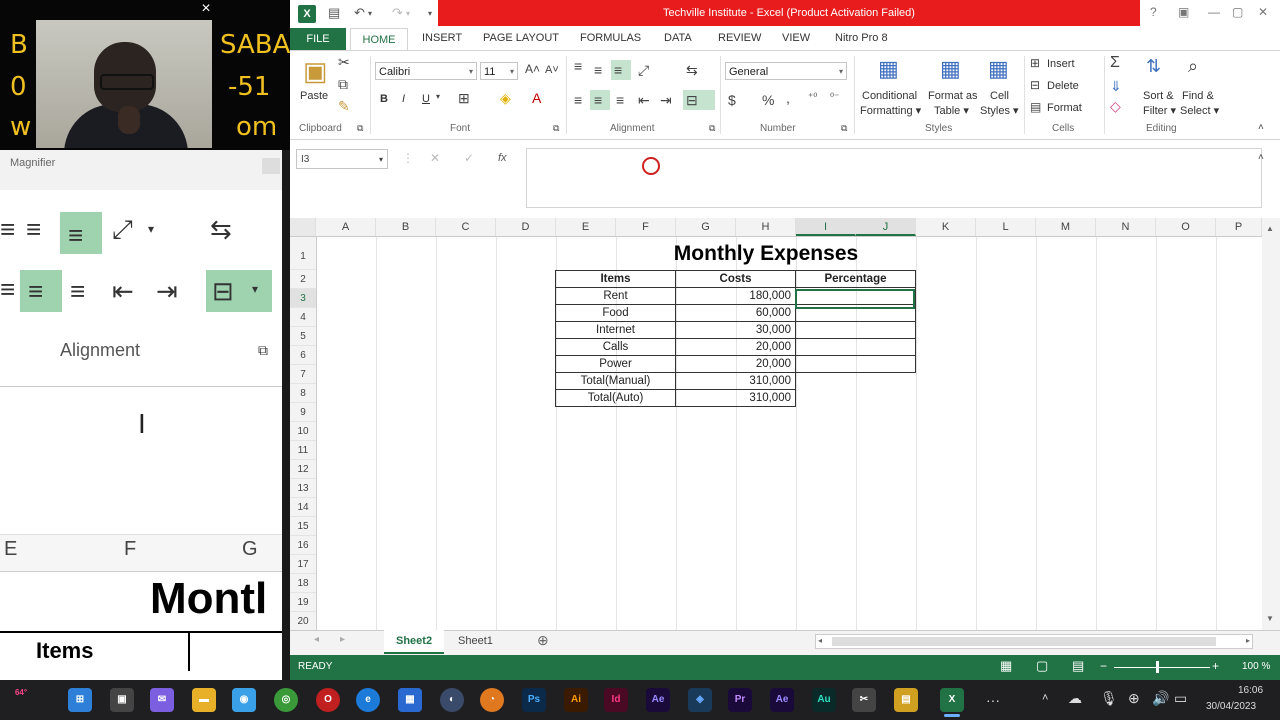 Image resolution: width=1280 pixels, height=720 pixels. What do you see at coordinates (315, 71) in the screenshot?
I see `paste-icon: ▣` at bounding box center [315, 71].